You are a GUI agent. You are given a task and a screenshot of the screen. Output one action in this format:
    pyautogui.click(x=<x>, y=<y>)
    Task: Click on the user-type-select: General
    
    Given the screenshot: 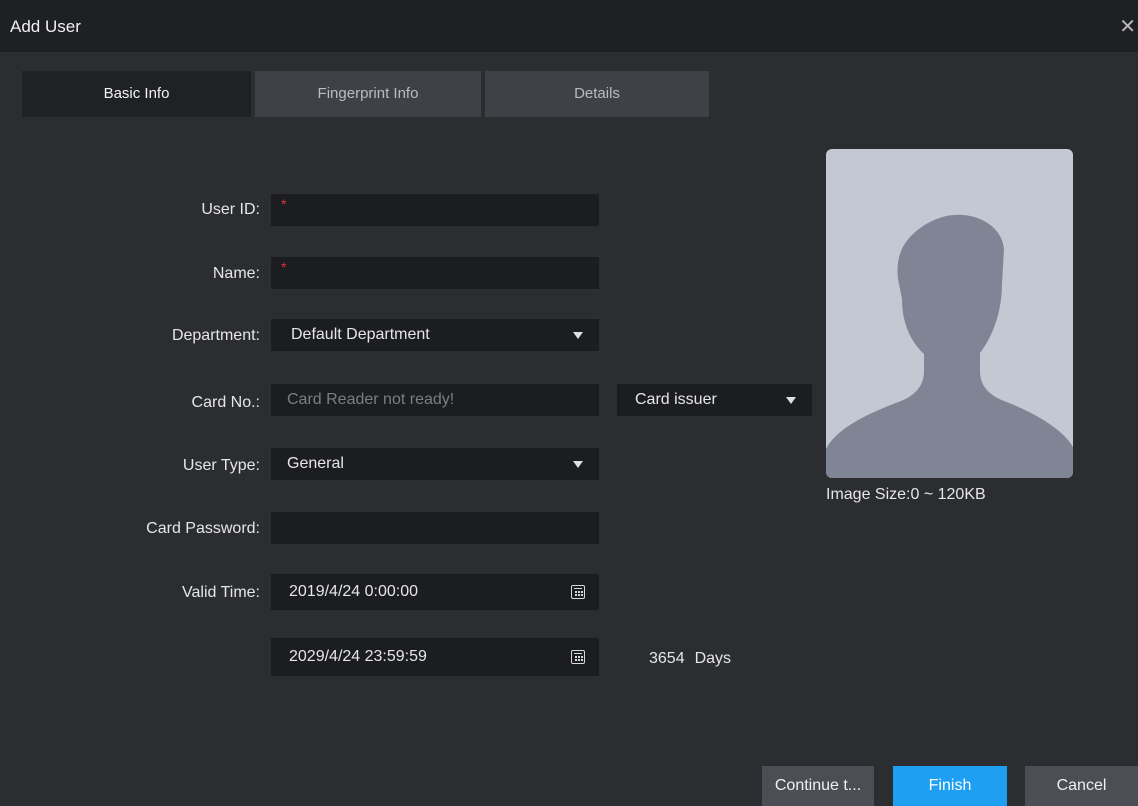 What is the action you would take?
    pyautogui.click(x=435, y=464)
    